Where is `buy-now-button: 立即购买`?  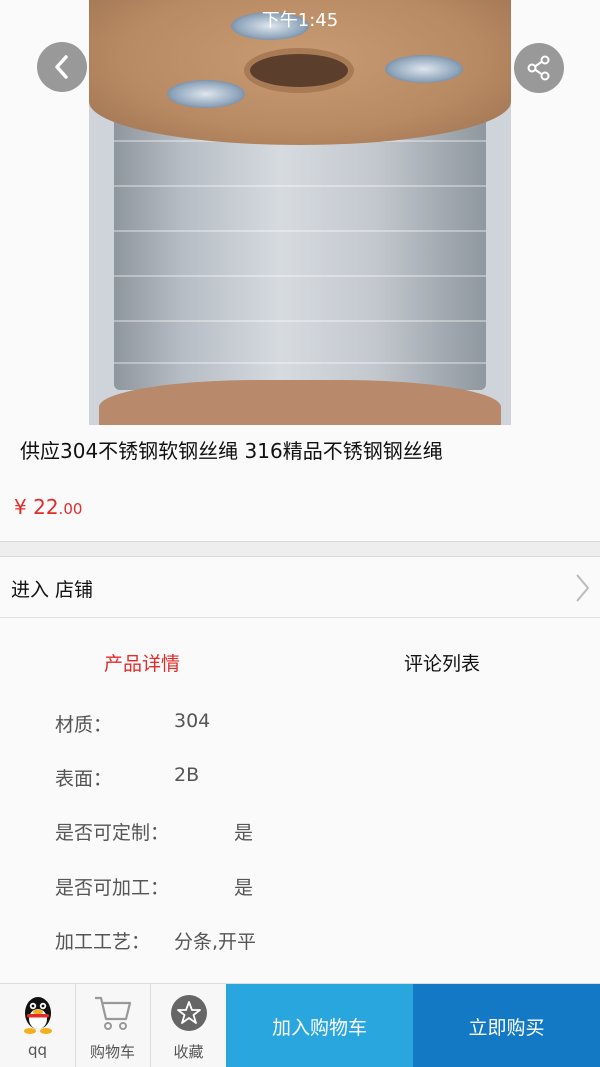 buy-now-button: 立即购买 is located at coordinates (506, 1025).